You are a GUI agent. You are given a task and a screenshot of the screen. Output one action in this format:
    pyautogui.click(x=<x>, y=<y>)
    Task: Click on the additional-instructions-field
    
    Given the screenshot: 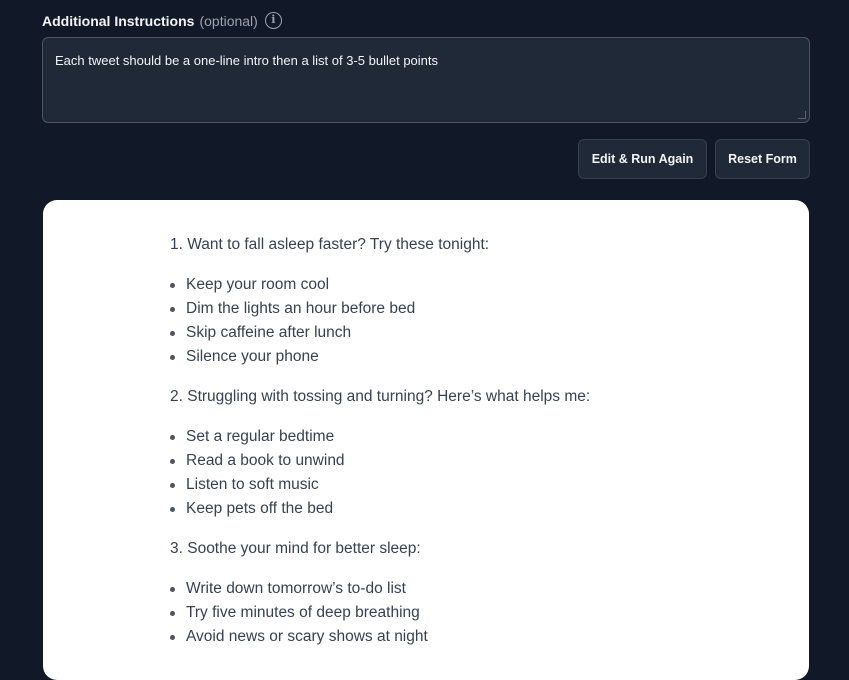 What is the action you would take?
    pyautogui.click(x=426, y=80)
    